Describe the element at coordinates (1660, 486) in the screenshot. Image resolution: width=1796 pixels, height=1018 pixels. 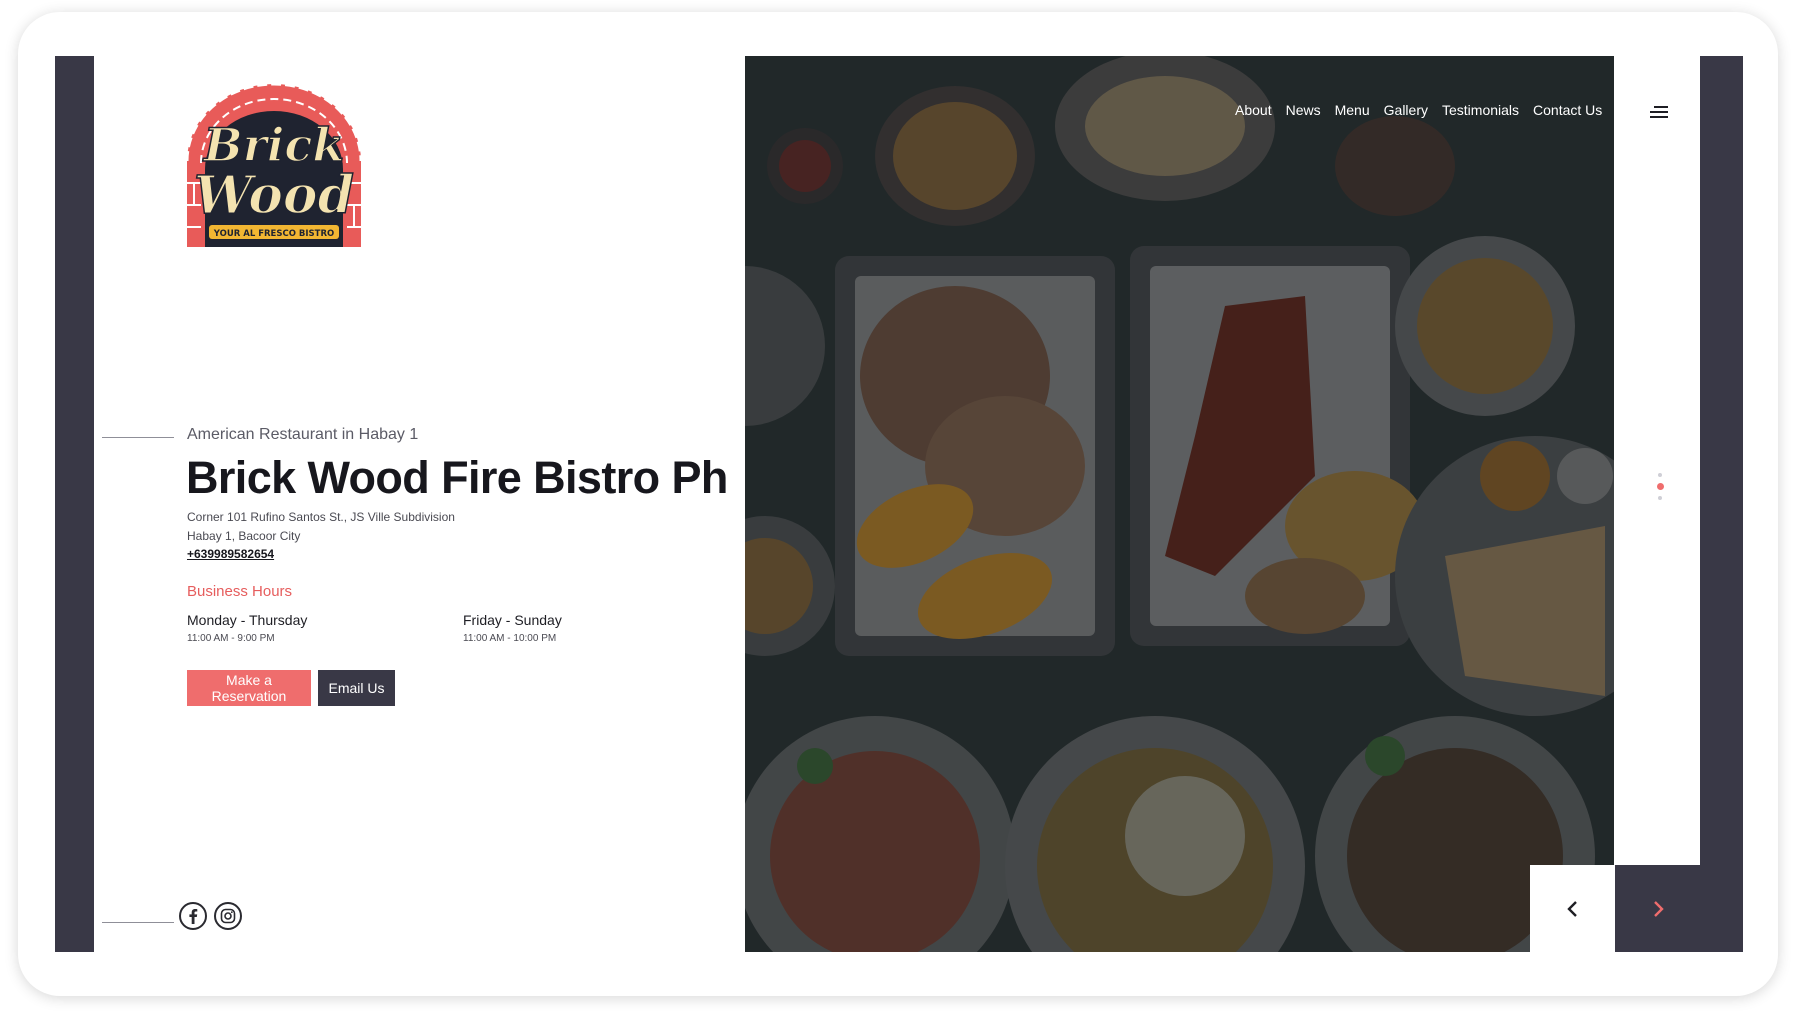
I see `slider-dot-active` at that location.